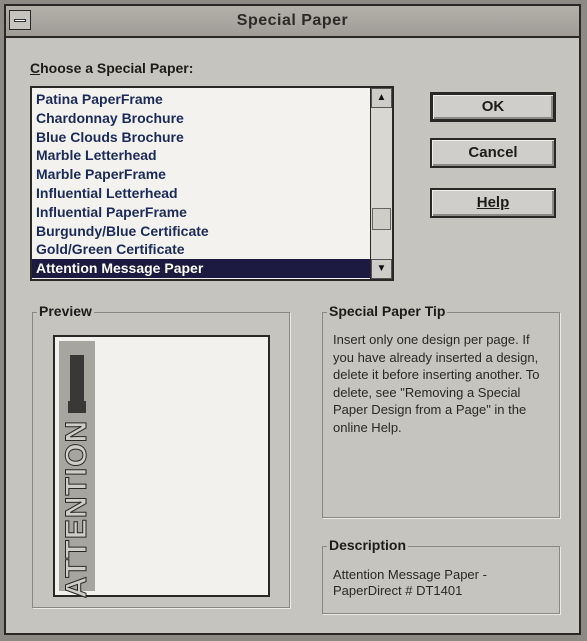 The image size is (587, 641). What do you see at coordinates (368, 545) in the screenshot?
I see `description-label: Description` at bounding box center [368, 545].